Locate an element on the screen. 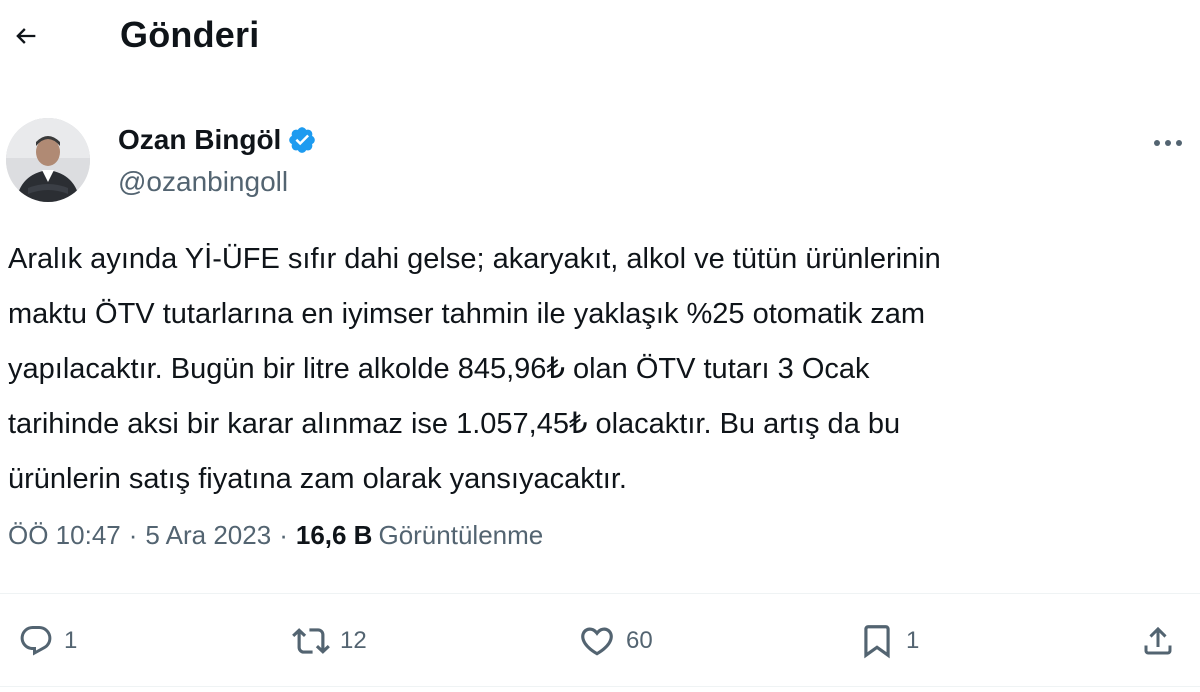 The height and width of the screenshot is (692, 1200). repost-button: 12 is located at coordinates (329, 641).